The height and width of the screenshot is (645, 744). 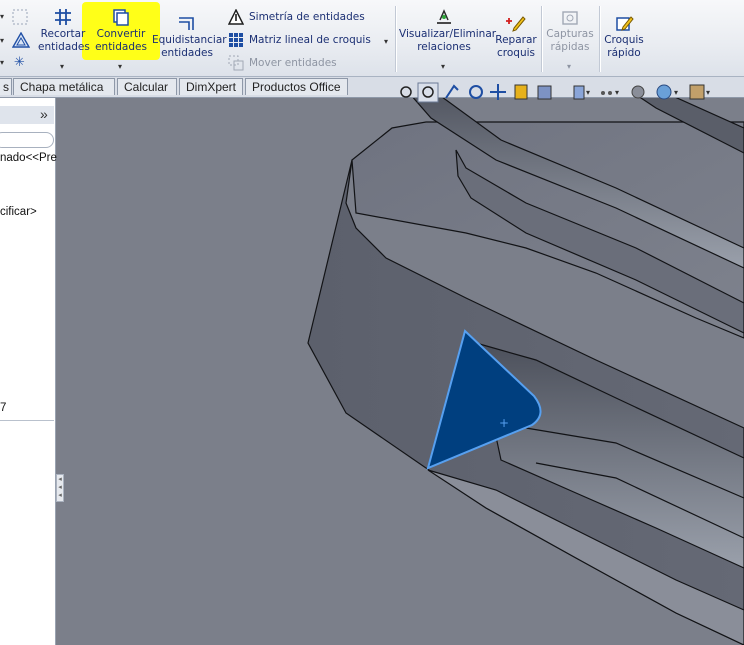 I want to click on convertir-dropdown-arrow: ▾, so click(x=120, y=66).